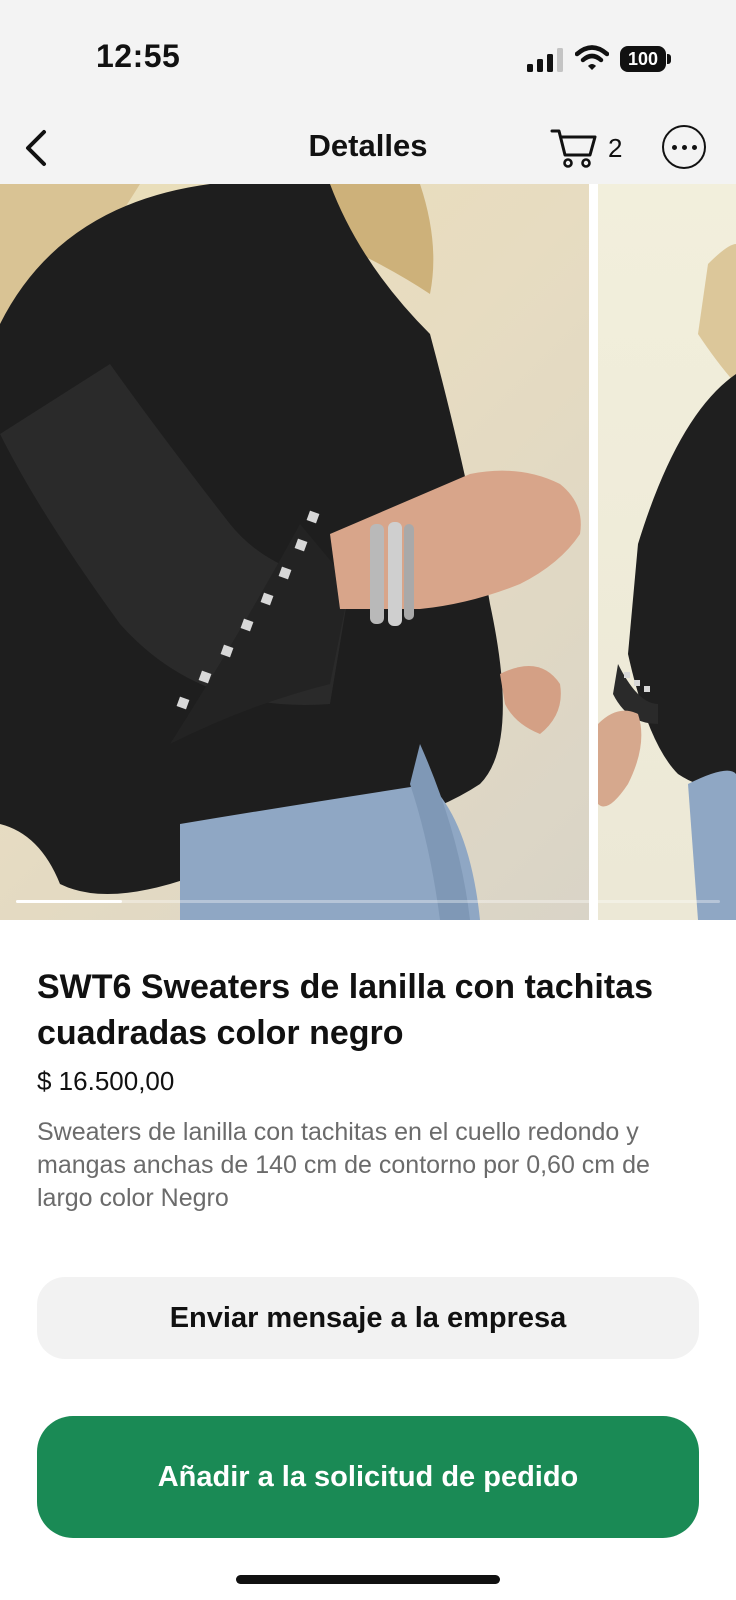 The height and width of the screenshot is (1600, 736). Describe the element at coordinates (368, 901) in the screenshot. I see `gallery-progress-track` at that location.